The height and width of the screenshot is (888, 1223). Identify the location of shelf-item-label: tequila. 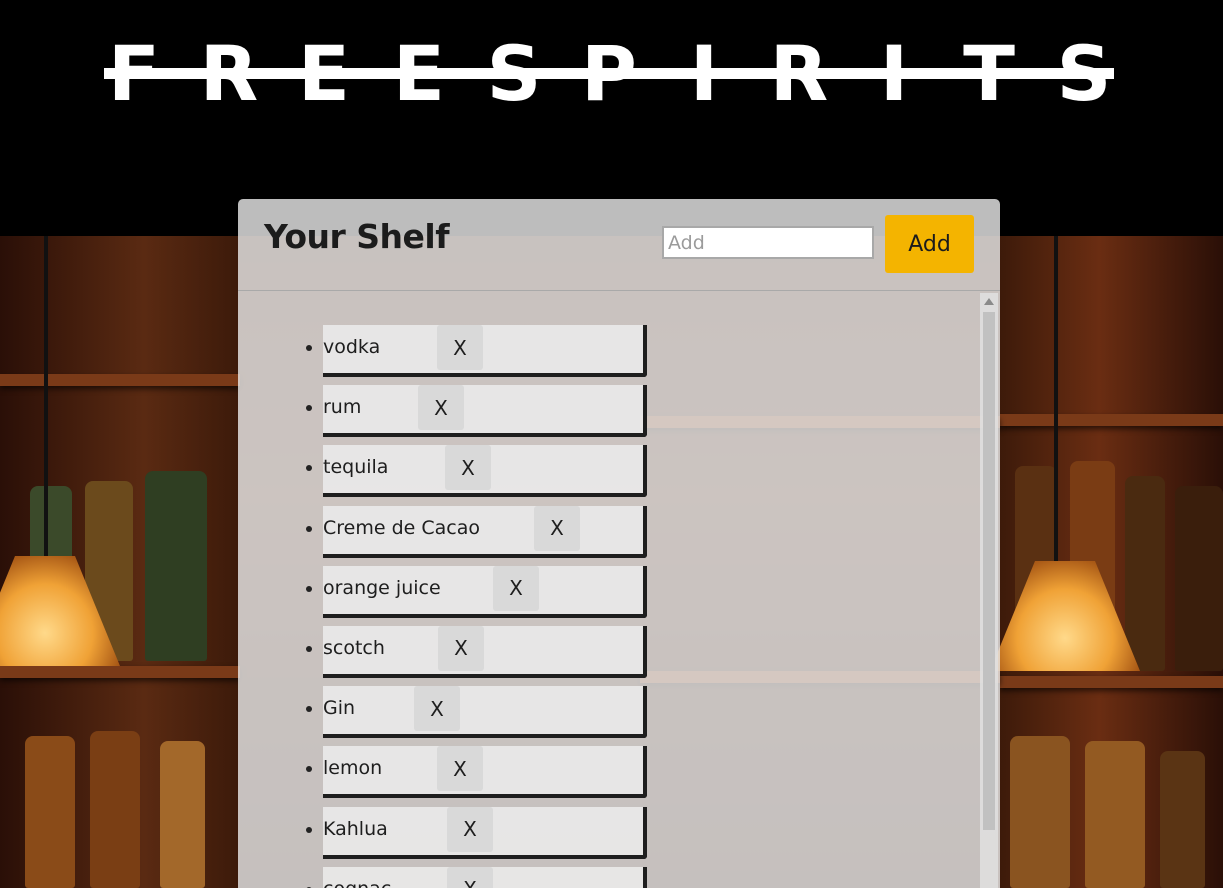
(356, 467).